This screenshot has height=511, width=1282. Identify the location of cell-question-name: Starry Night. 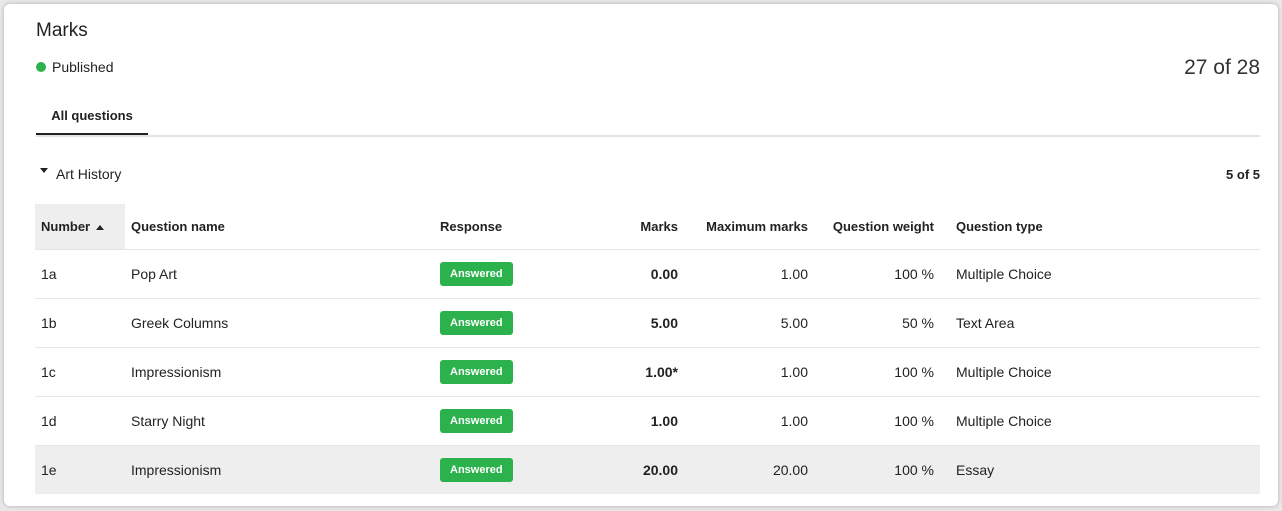
(279, 421).